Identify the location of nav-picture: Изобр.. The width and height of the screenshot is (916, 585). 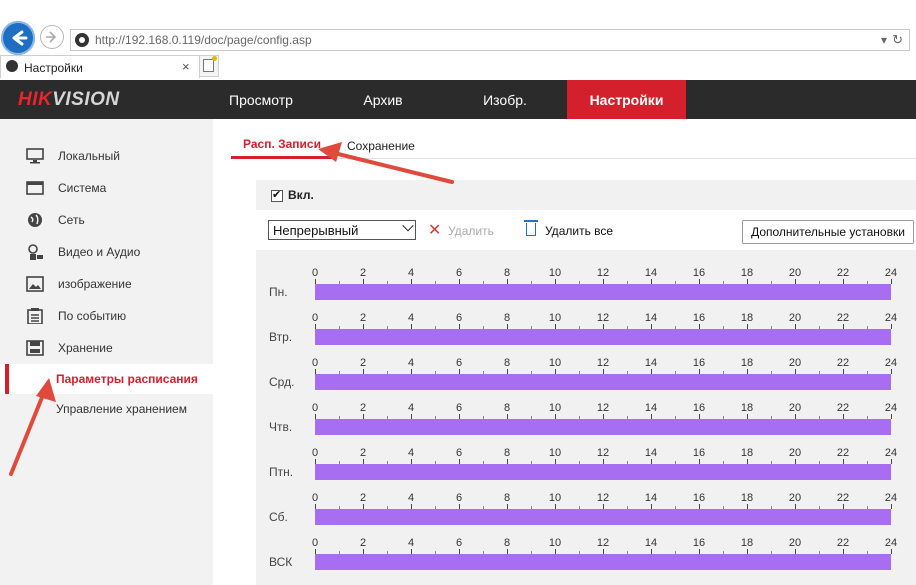
(505, 99).